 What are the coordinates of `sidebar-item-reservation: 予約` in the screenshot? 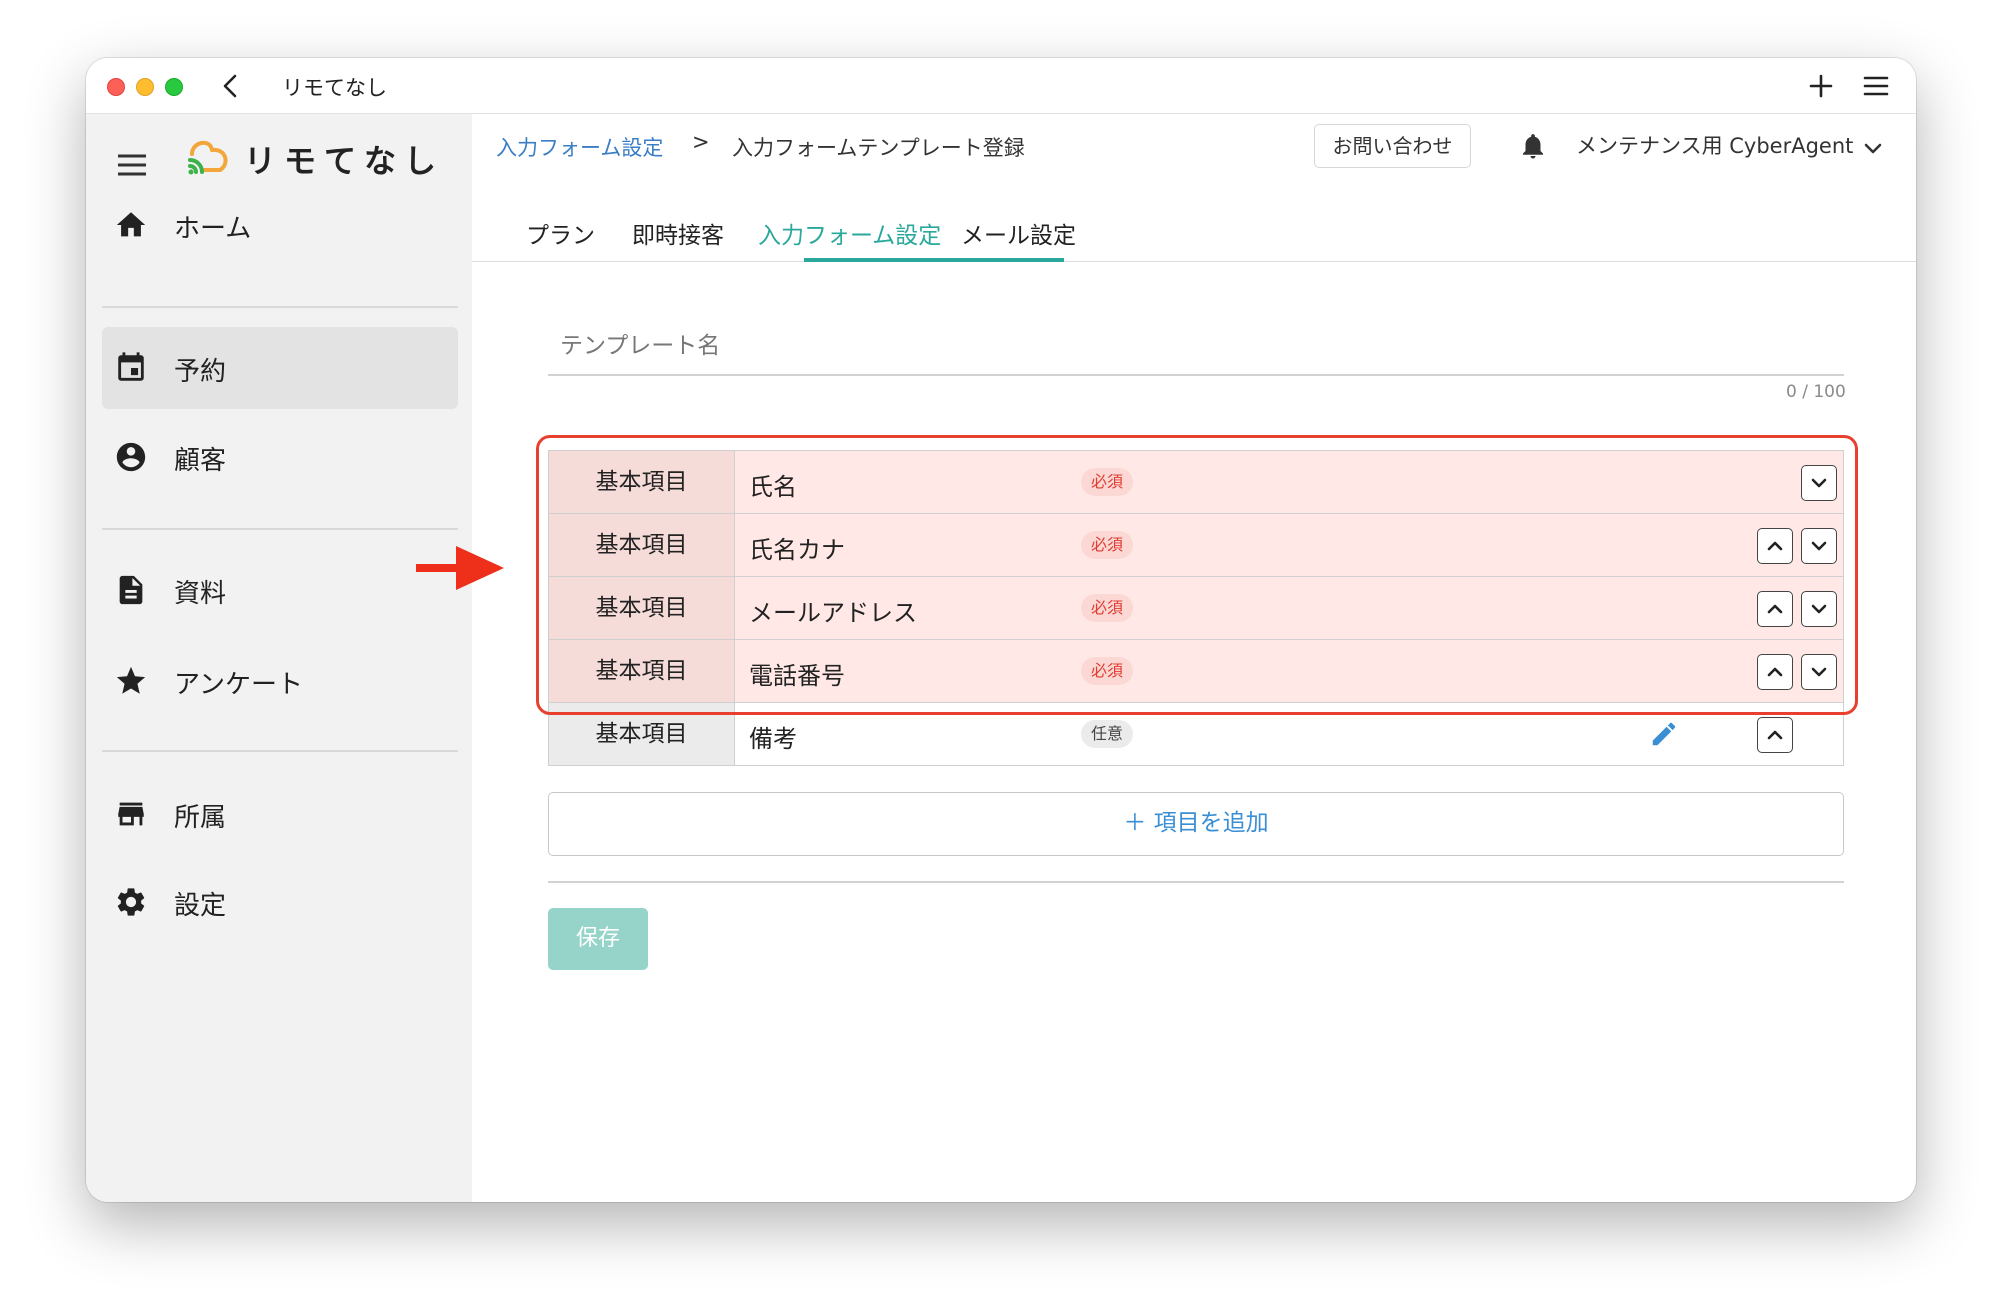 It's located at (280, 368).